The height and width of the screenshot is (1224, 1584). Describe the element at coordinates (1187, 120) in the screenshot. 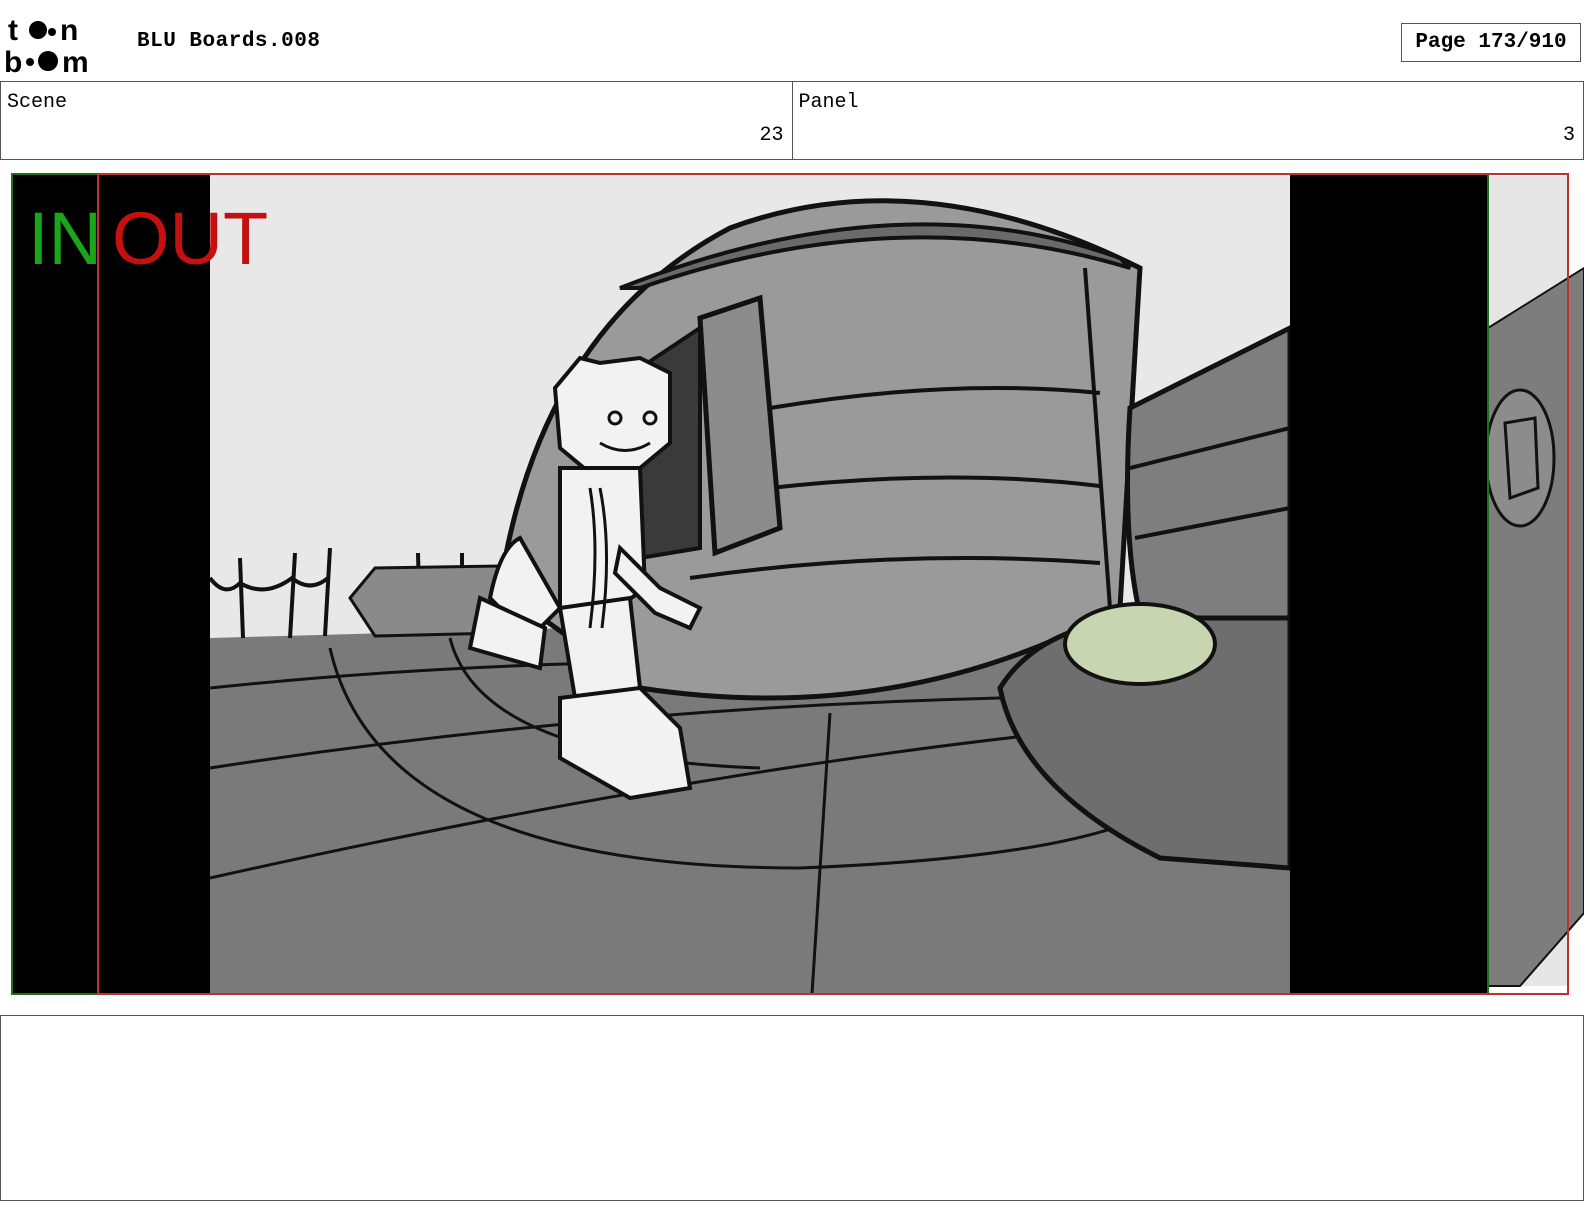

I see `panel-cell: Panel 3` at that location.